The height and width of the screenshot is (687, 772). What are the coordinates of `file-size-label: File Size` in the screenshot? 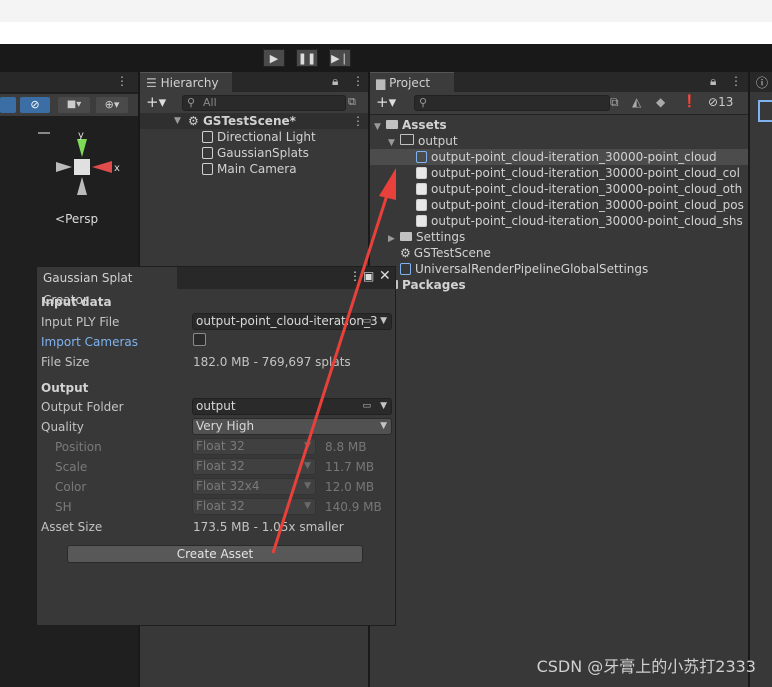 It's located at (65, 362).